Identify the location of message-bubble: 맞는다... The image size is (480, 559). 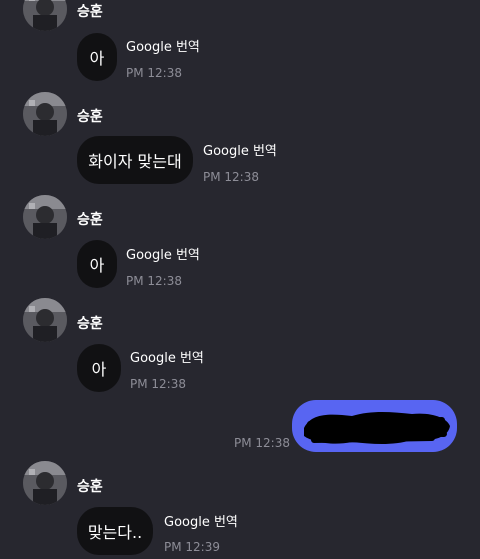
(115, 531).